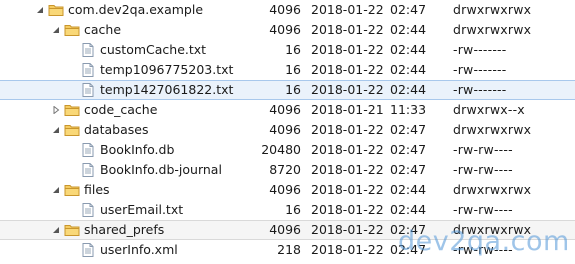  What do you see at coordinates (137, 149) in the screenshot?
I see `item-name: BookInfo.db` at bounding box center [137, 149].